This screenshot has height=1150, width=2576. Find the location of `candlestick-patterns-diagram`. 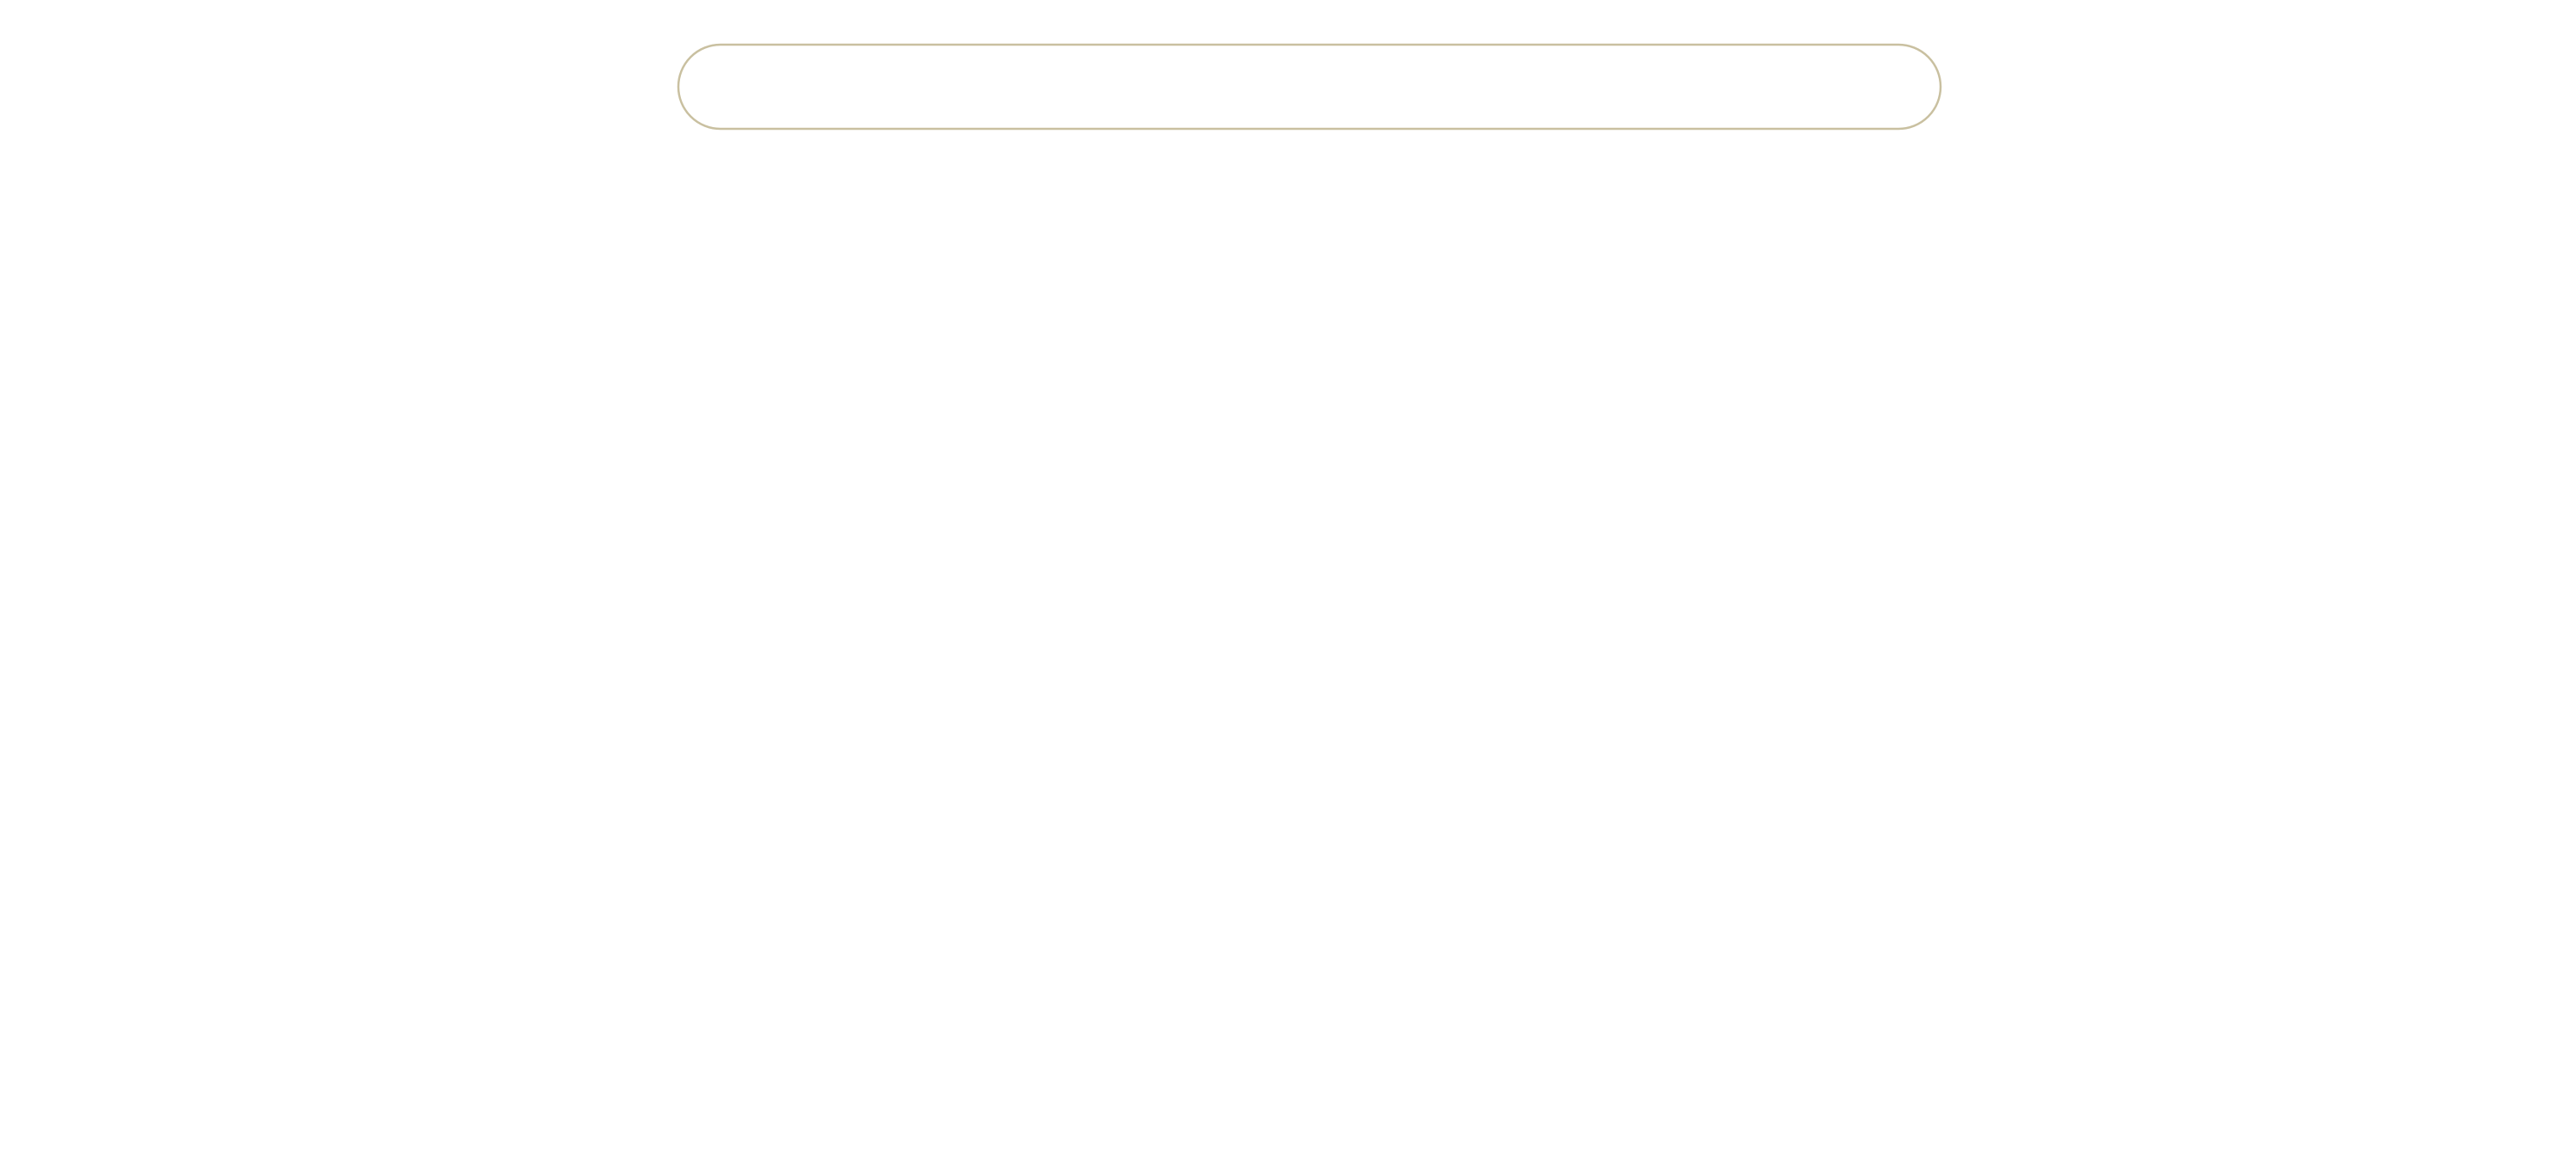

candlestick-patterns-diagram is located at coordinates (1309, 87).